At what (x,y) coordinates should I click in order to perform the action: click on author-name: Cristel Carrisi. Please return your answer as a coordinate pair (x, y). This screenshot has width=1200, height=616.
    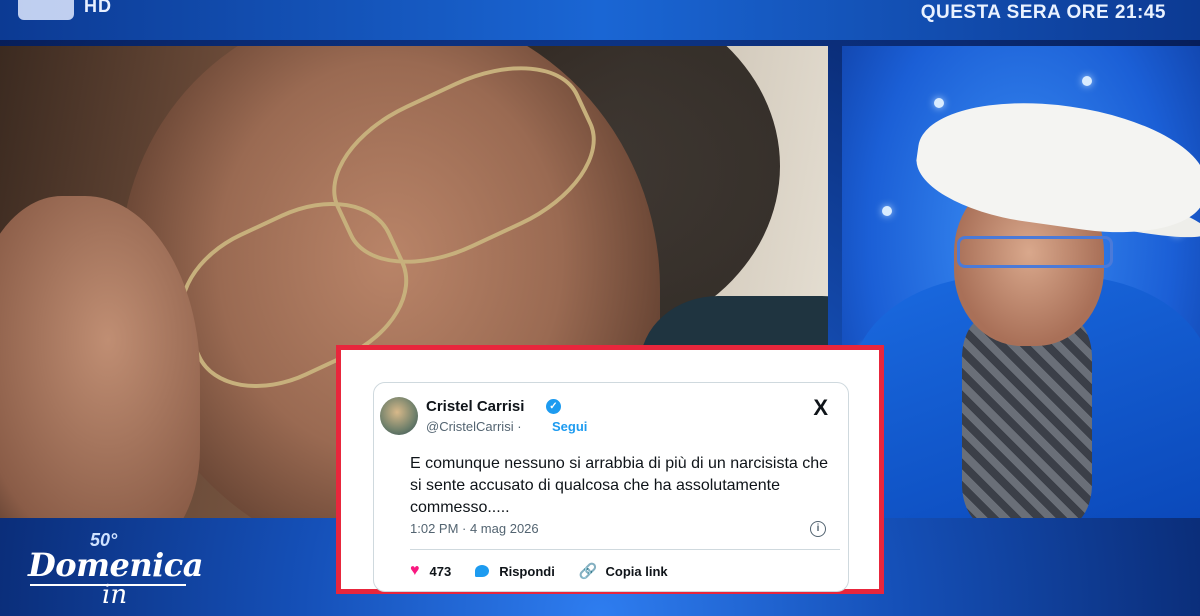
    Looking at the image, I should click on (475, 406).